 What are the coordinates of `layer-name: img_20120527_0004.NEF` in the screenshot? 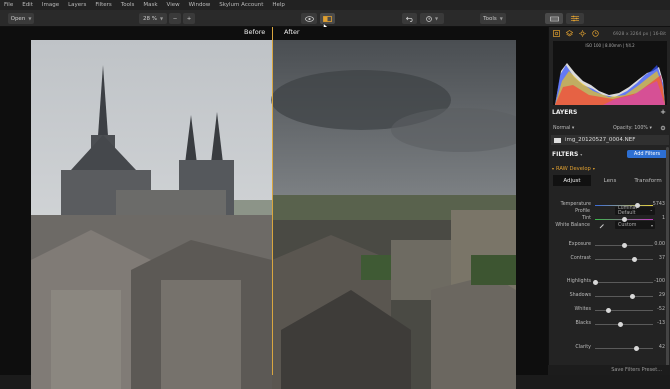 It's located at (600, 140).